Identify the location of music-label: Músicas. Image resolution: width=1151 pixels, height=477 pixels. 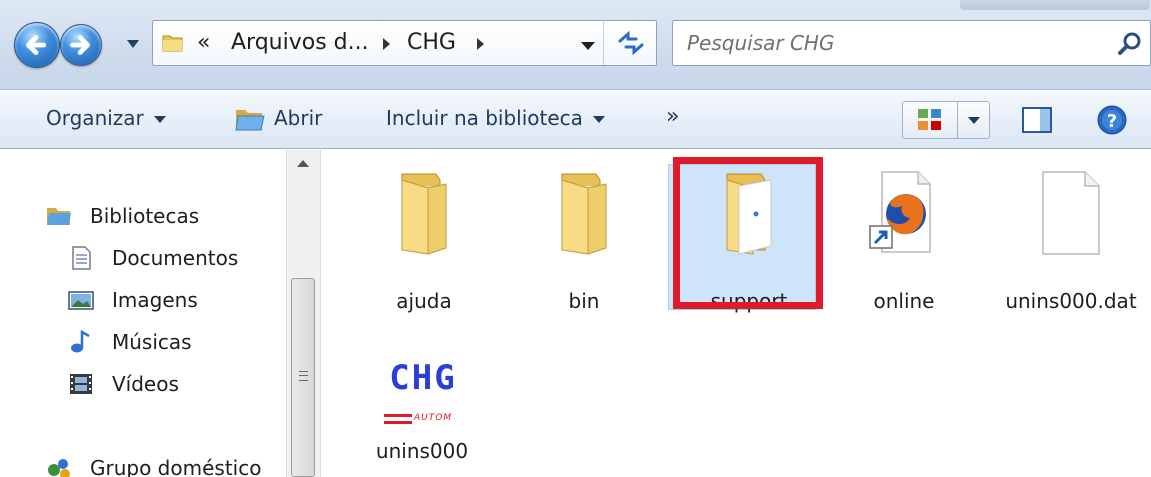
(152, 342).